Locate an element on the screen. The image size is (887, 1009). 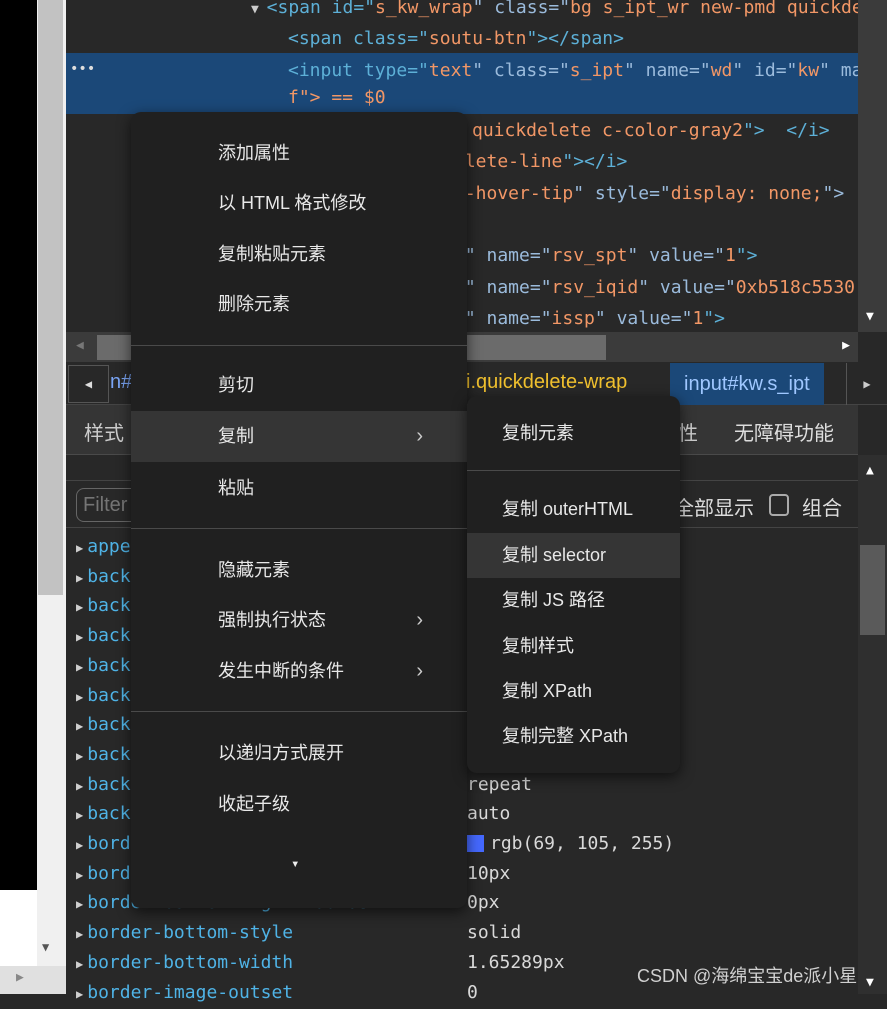
tree-line: elete-line"></i> is located at coordinates (540, 162).